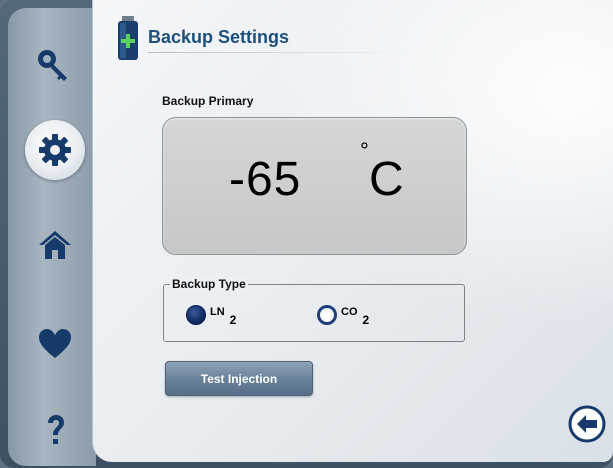 This screenshot has height=468, width=613. I want to click on nav-settings-key, so click(55, 66).